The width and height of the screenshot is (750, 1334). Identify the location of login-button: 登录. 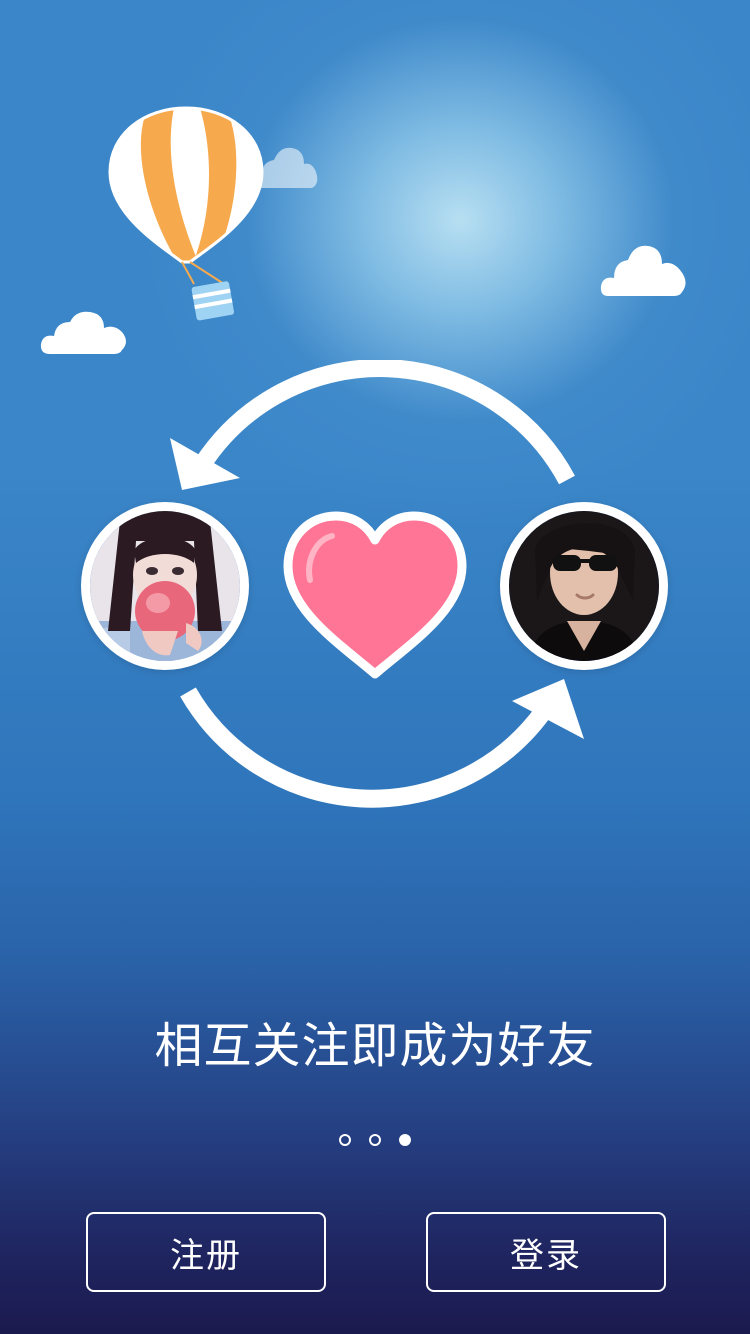
(546, 1252).